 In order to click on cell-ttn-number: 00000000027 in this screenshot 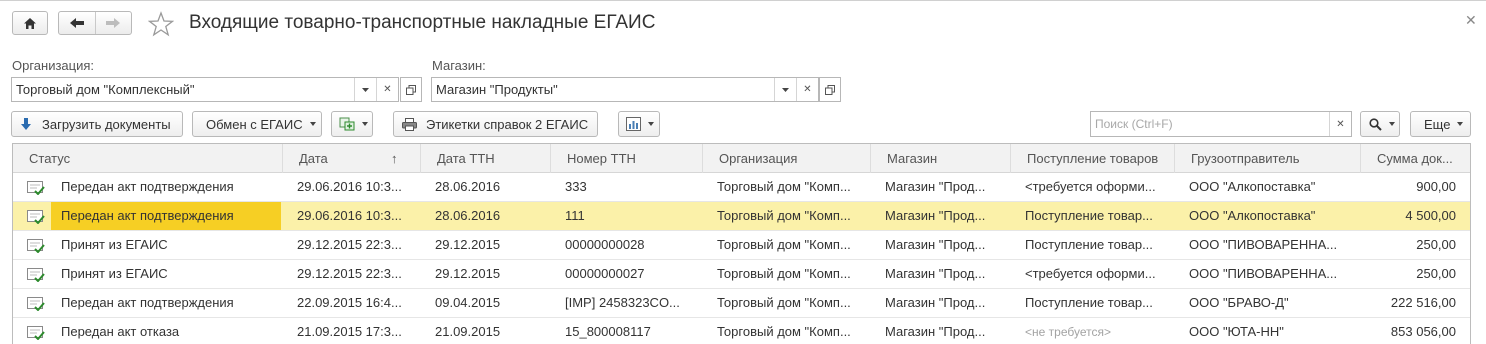, I will do `click(633, 274)`.